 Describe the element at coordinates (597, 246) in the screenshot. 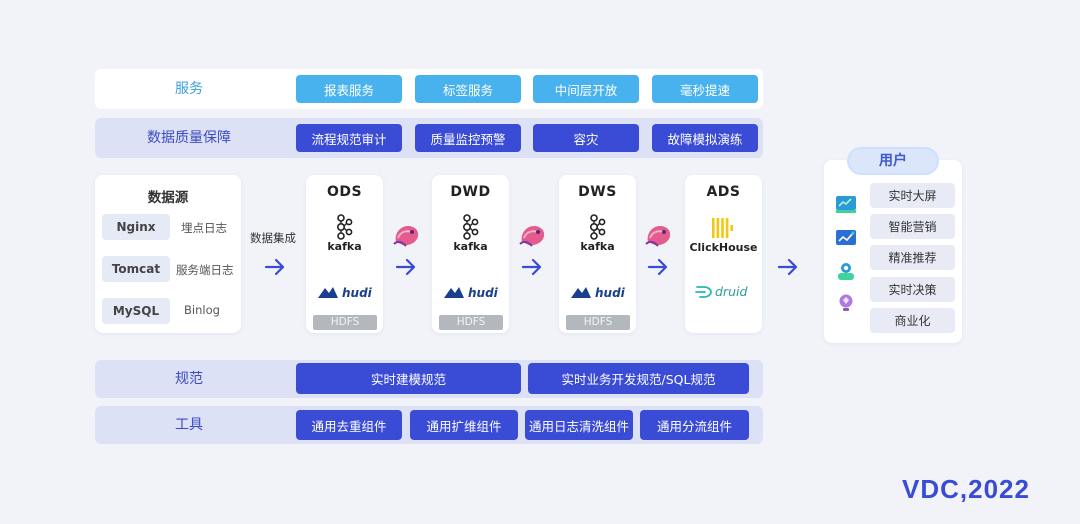

I see `dws-mq-label: kafka` at that location.